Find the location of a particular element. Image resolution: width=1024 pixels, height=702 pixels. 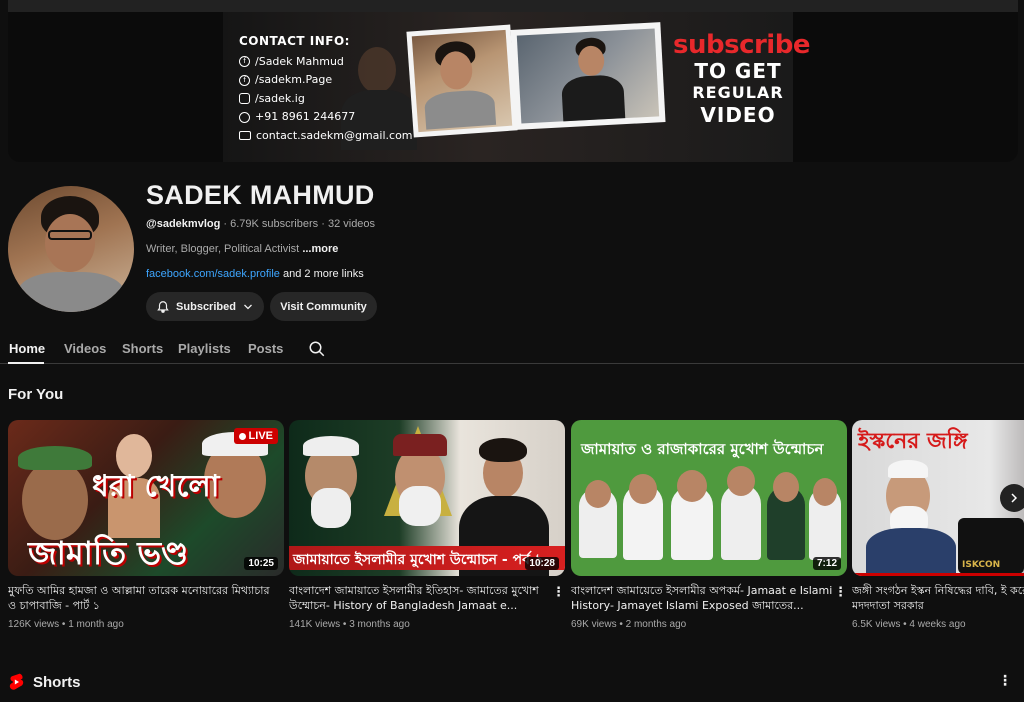

video-text: VIDEO is located at coordinates (738, 115).